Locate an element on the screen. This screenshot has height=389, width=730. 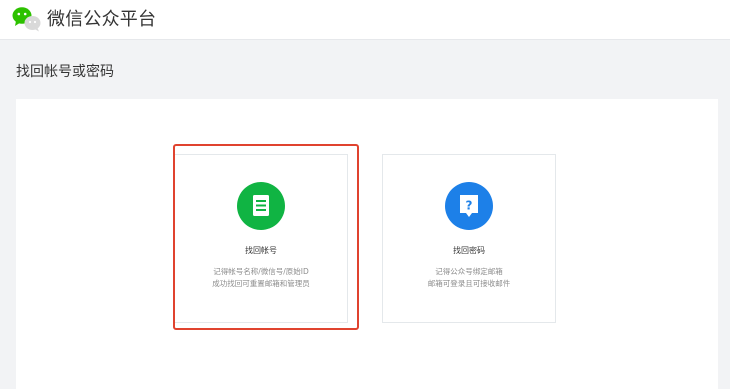
find-account-desc-line2: 成功找回可重置邮箱和管理员 is located at coordinates (261, 283).